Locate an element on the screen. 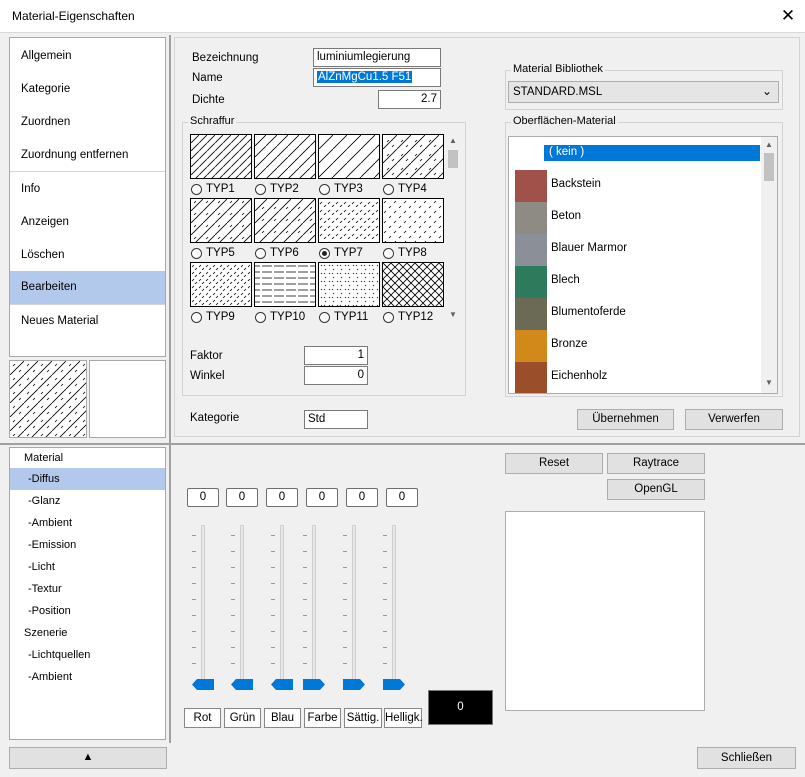 The width and height of the screenshot is (805, 777). farbe-button: Farbe is located at coordinates (322, 718).